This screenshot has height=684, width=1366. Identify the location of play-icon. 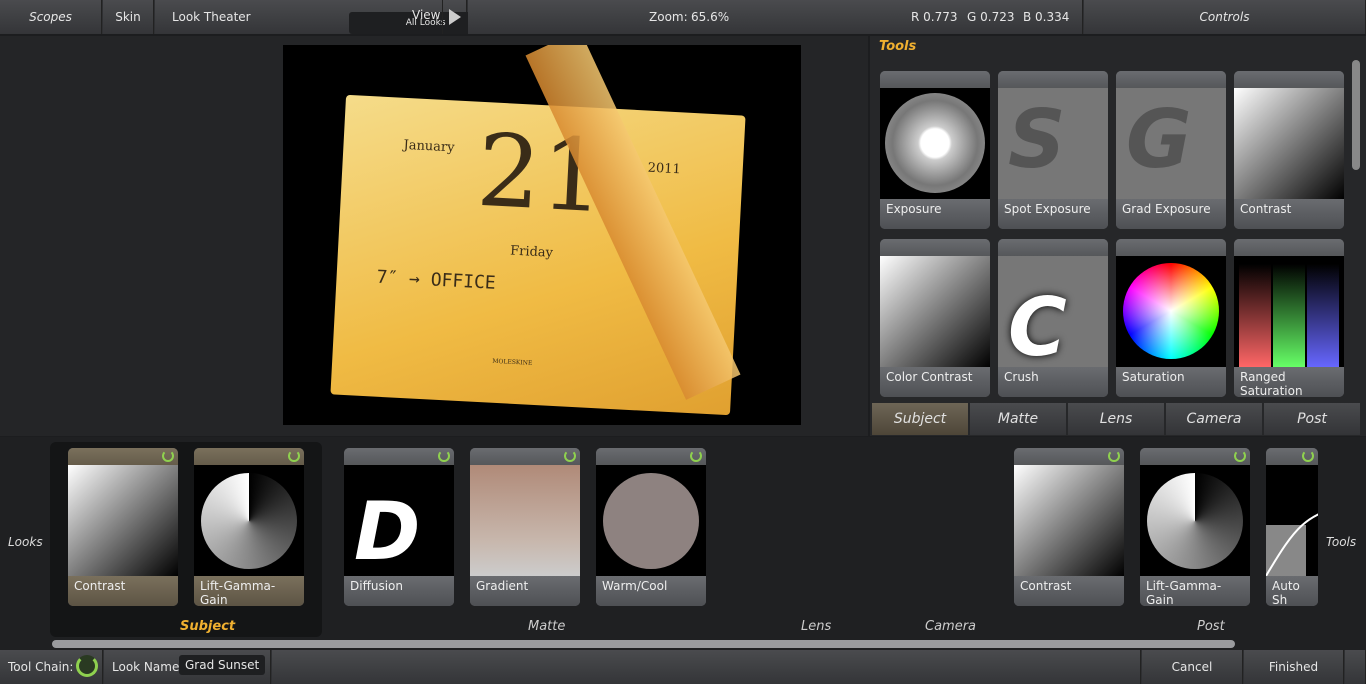
(455, 17).